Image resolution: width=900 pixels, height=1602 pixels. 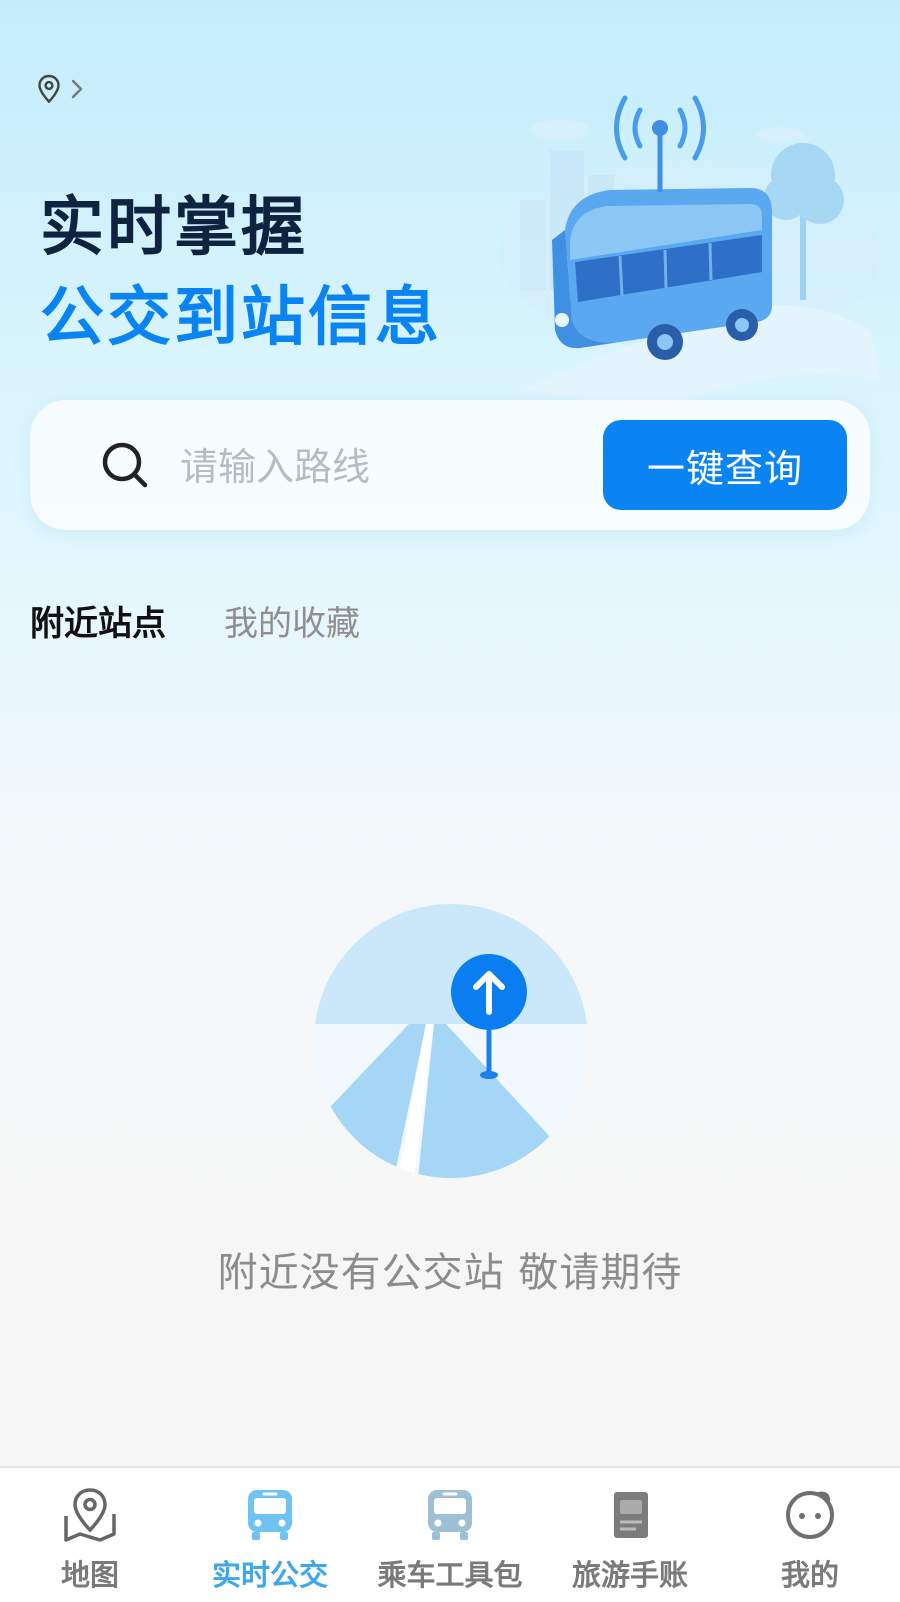 I want to click on nav-item-mine: 我的, so click(x=810, y=1535).